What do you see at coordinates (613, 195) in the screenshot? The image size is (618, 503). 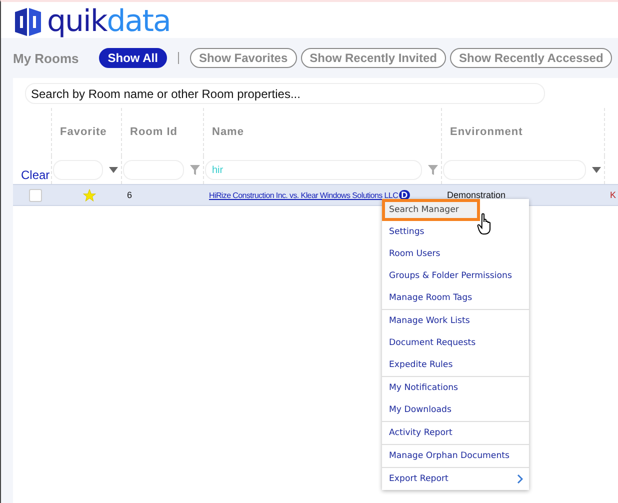 I see `table-cell: K` at bounding box center [613, 195].